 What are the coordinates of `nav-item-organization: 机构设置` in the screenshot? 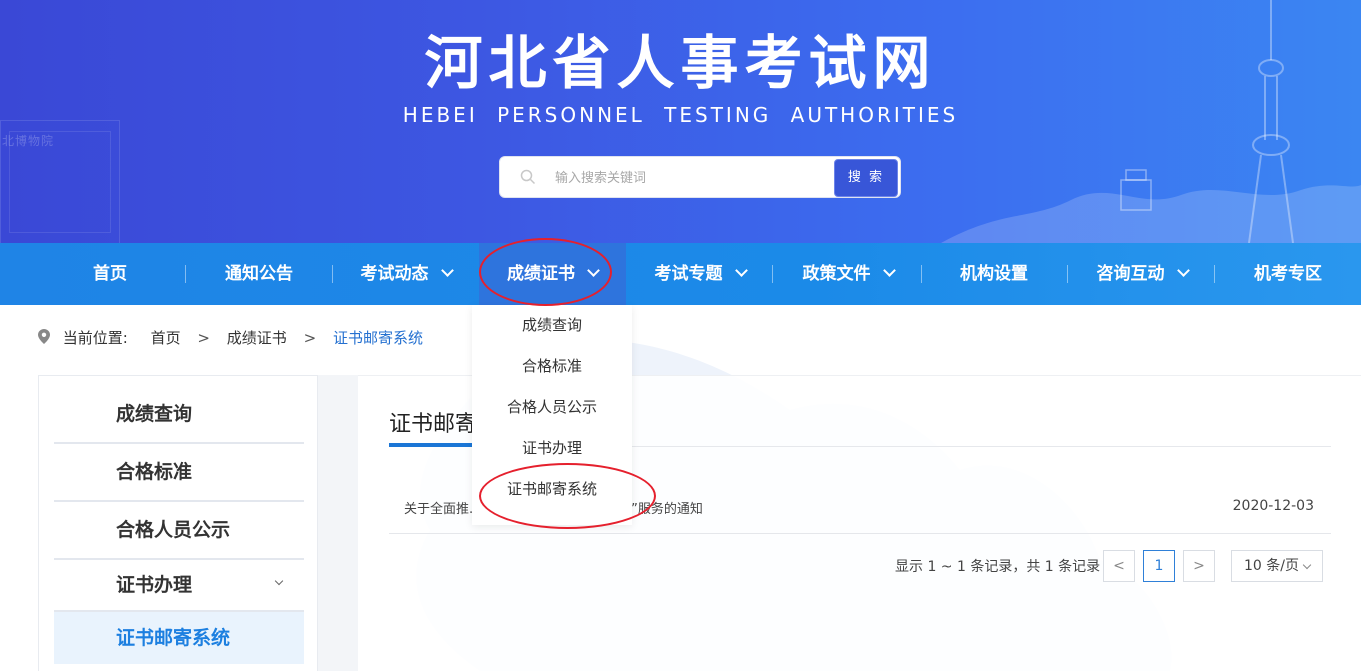 It's located at (994, 274).